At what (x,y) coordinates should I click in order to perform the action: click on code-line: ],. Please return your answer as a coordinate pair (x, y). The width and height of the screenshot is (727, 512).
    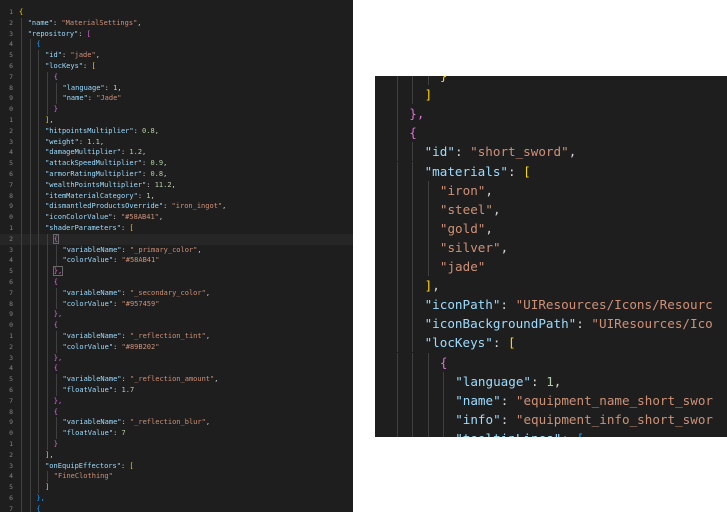
    Looking at the image, I should click on (551, 286).